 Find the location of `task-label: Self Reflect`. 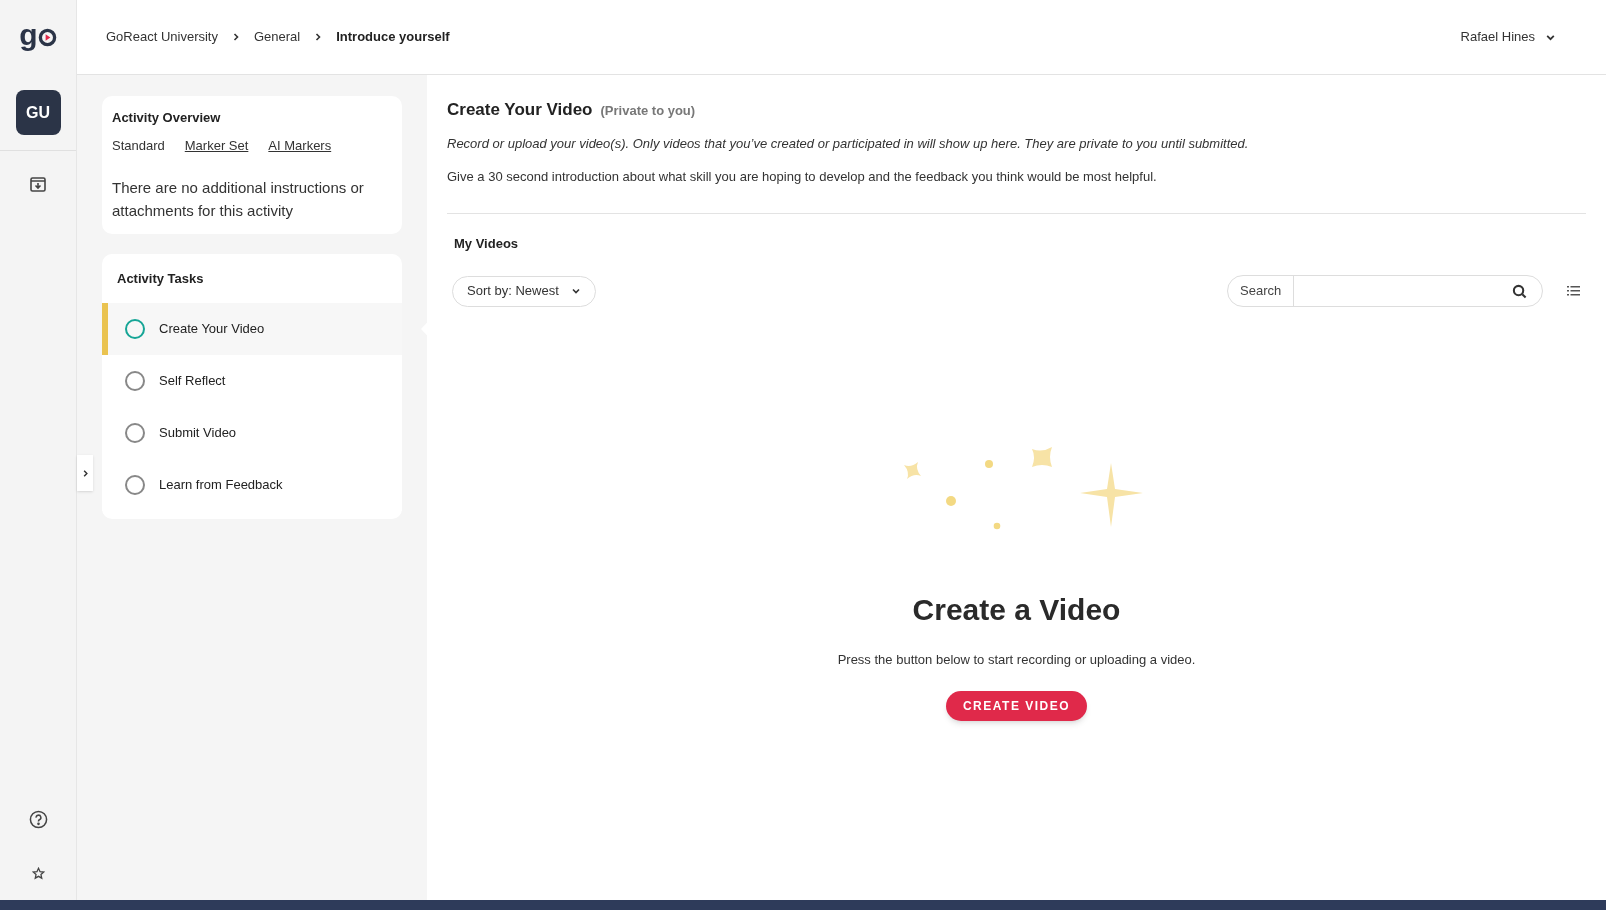

task-label: Self Reflect is located at coordinates (192, 380).